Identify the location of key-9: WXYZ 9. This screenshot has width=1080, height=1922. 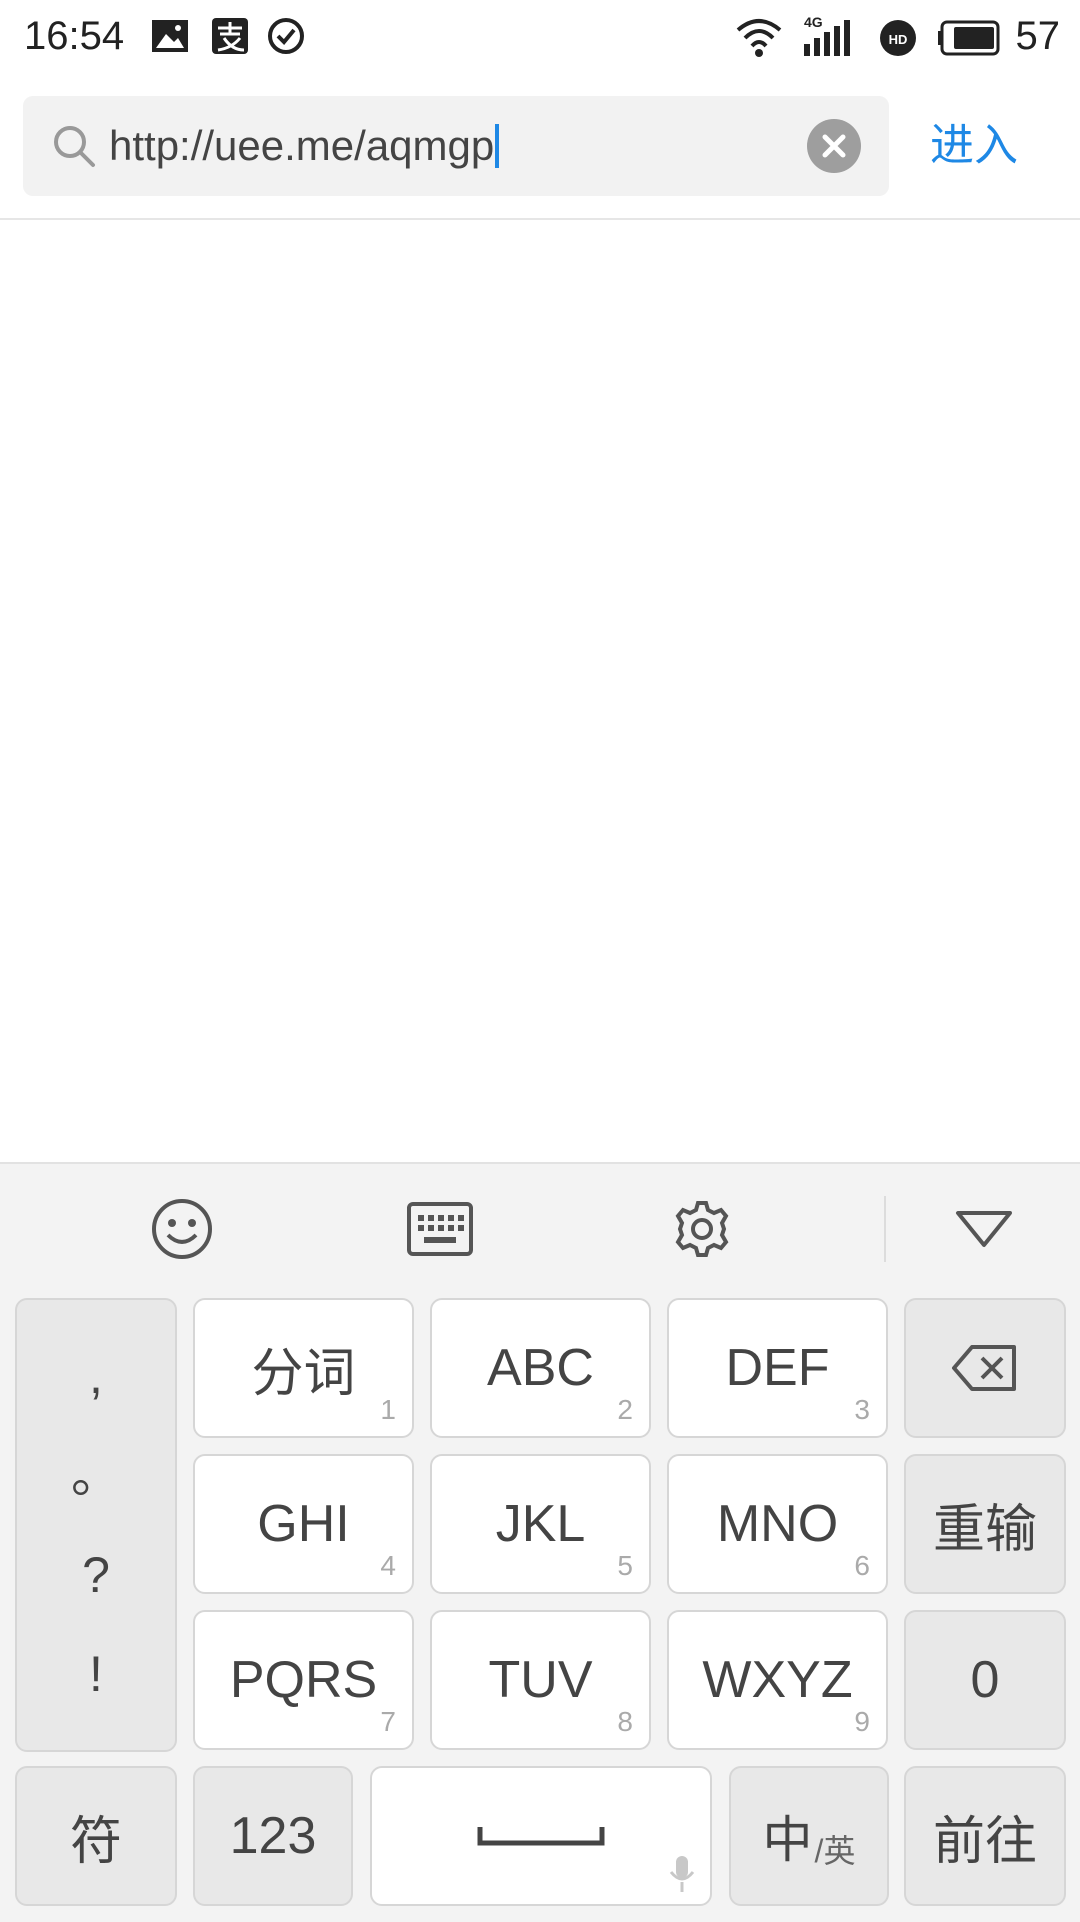
(777, 1680).